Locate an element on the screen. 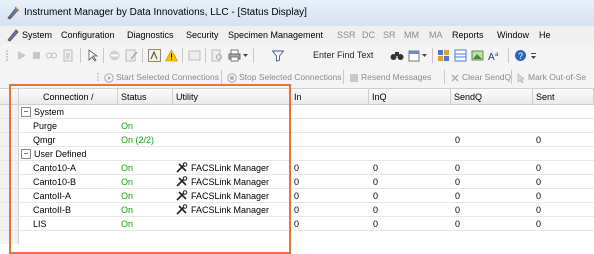 Image resolution: width=594 pixels, height=254 pixels. connection-name: Qmgr is located at coordinates (44, 140).